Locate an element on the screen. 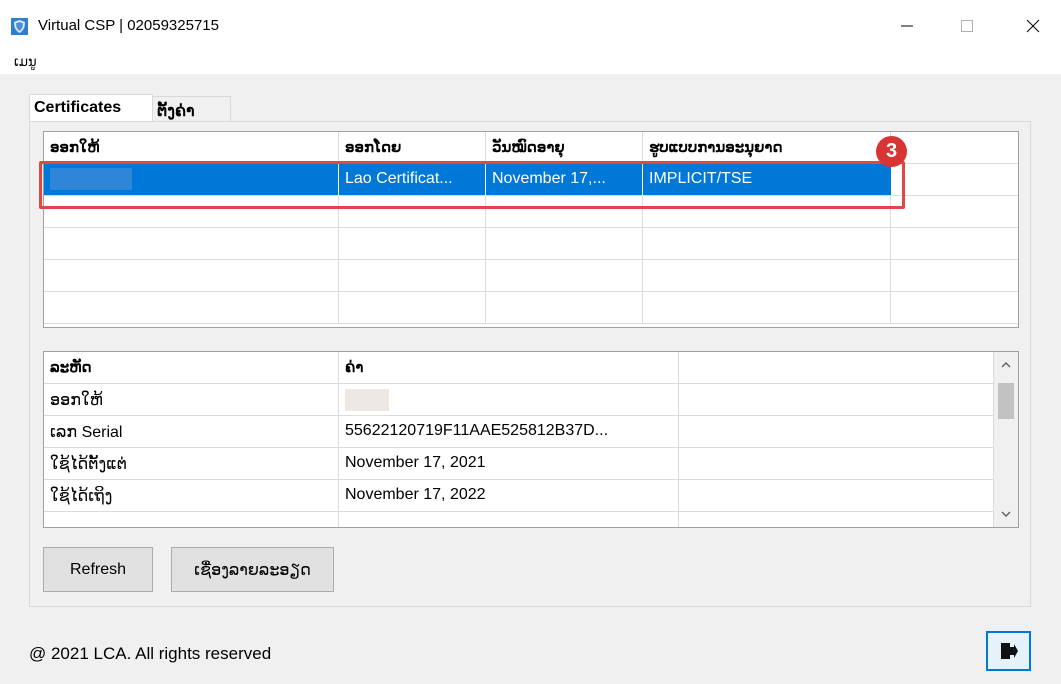 The height and width of the screenshot is (684, 1061). table-row: ອອກໃຫ້ is located at coordinates (519, 400).